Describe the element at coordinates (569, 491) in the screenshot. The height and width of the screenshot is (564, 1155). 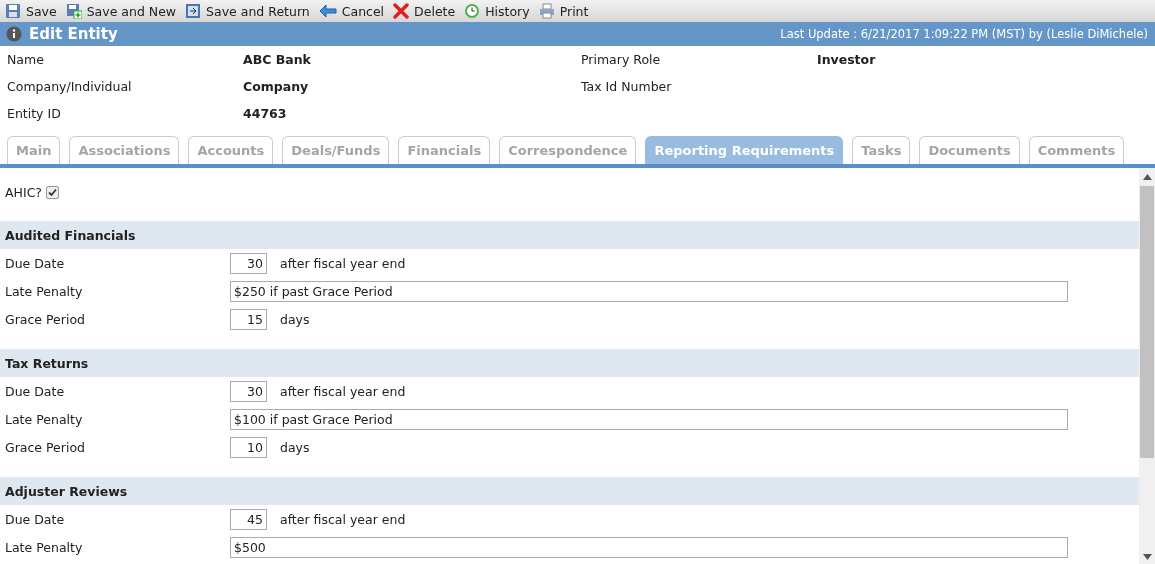
I see `section-header: Adjuster Reviews` at that location.